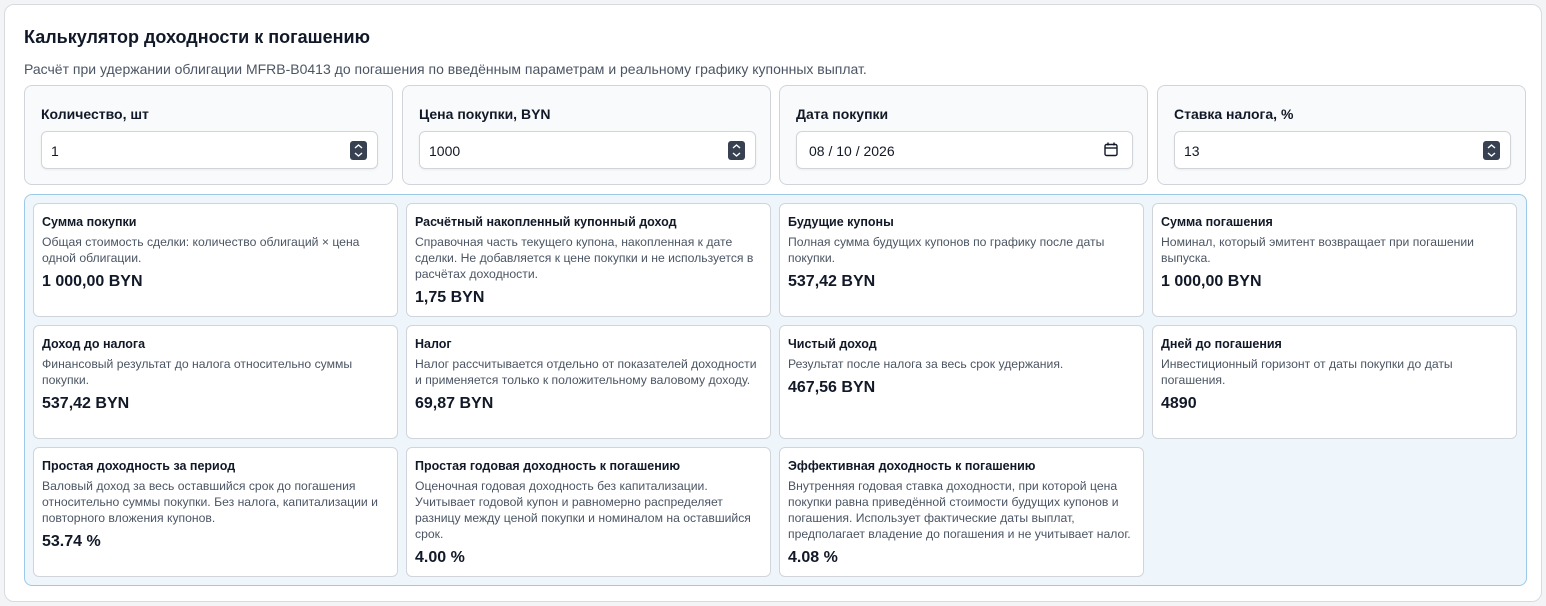  Describe the element at coordinates (832, 387) in the screenshot. I see `card-value: 467,56 BYN` at that location.